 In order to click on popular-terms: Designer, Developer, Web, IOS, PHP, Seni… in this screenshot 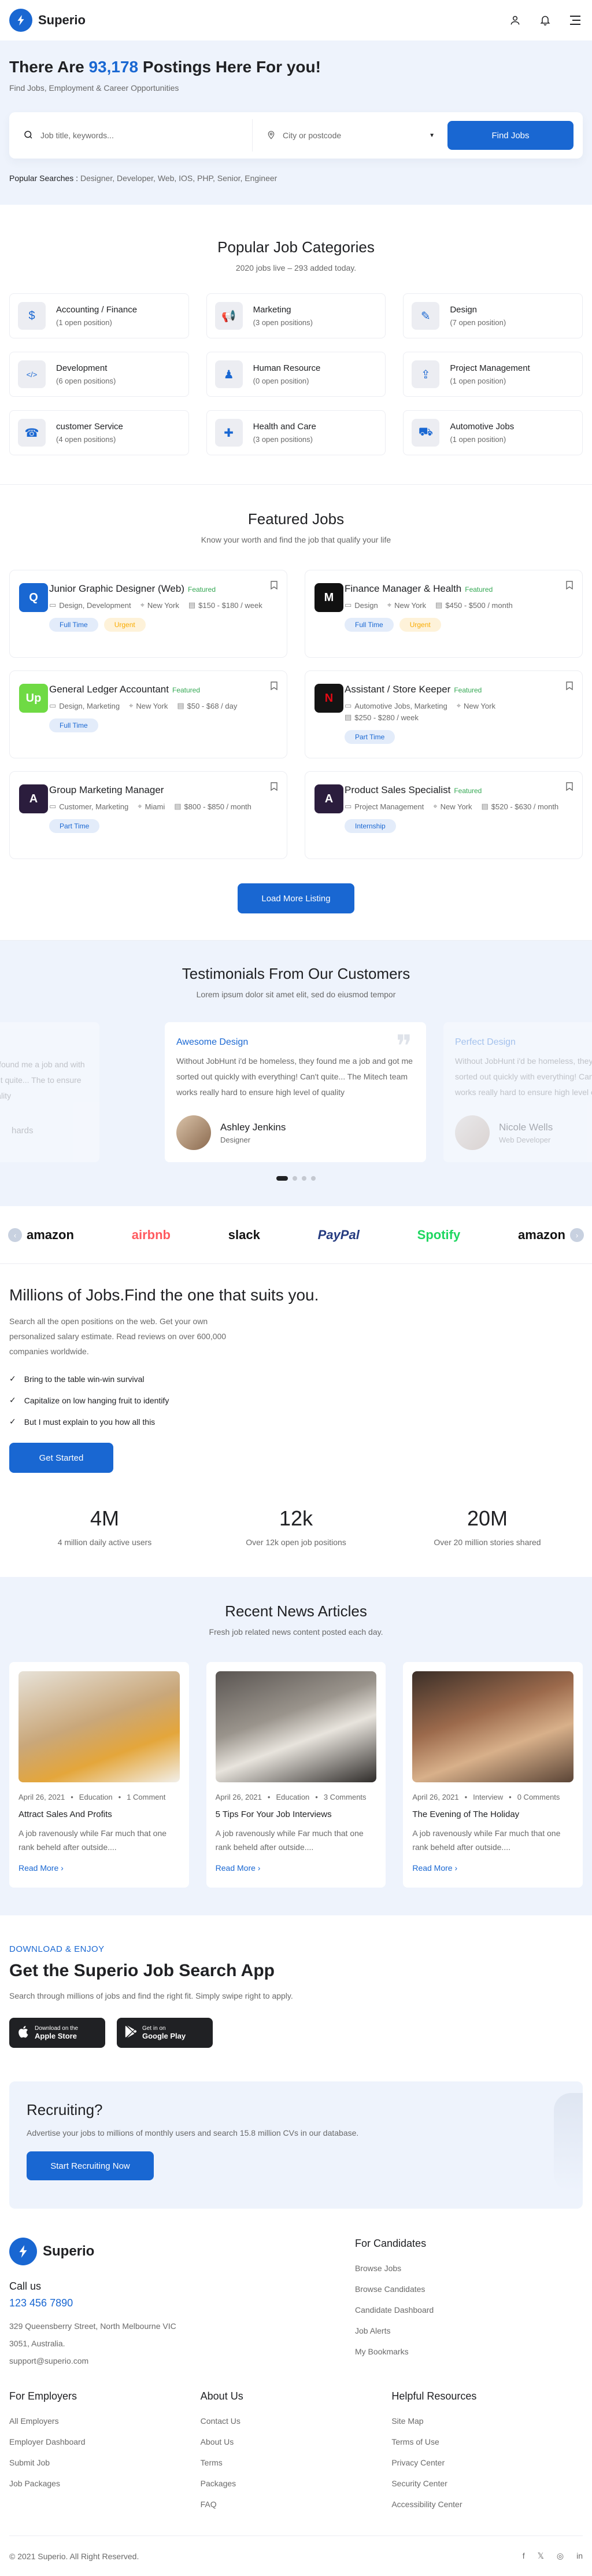, I will do `click(178, 178)`.